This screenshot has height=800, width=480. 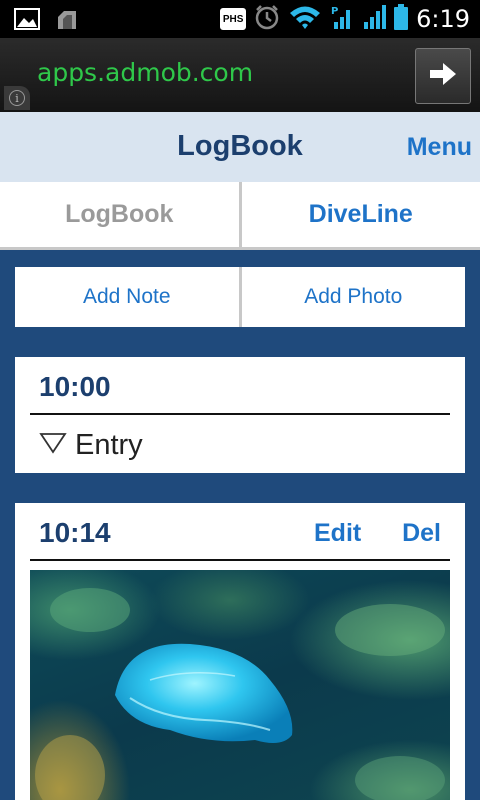 I want to click on action-bar: Add Note Add Photo, so click(x=240, y=297).